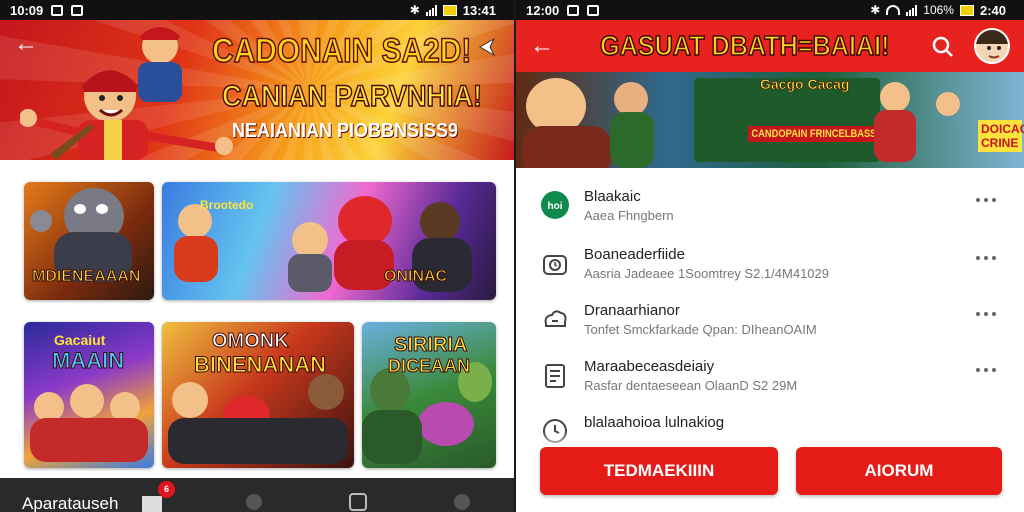  Describe the element at coordinates (612, 196) in the screenshot. I see `list-item-title: Blaakaic` at that location.